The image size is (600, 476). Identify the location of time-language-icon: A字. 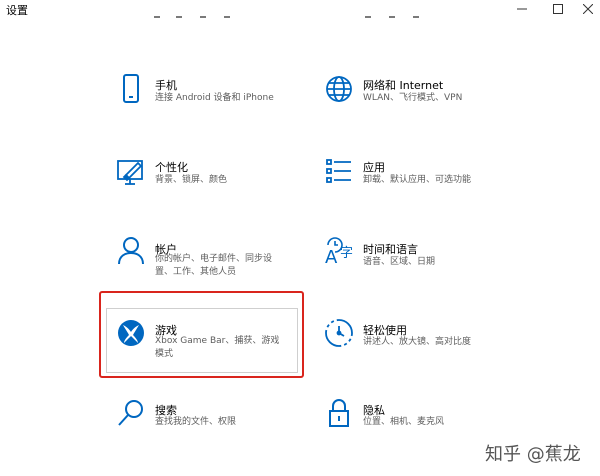
(339, 251).